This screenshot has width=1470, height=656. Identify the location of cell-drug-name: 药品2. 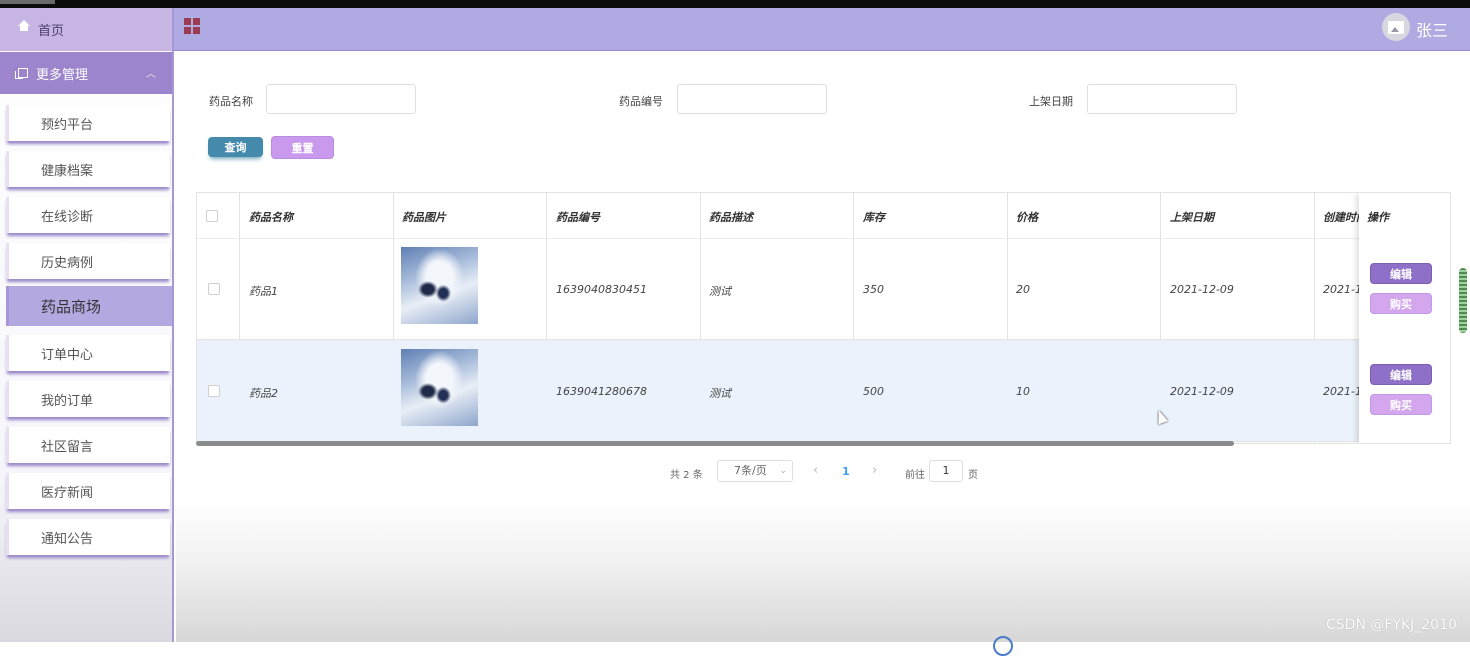
(263, 393).